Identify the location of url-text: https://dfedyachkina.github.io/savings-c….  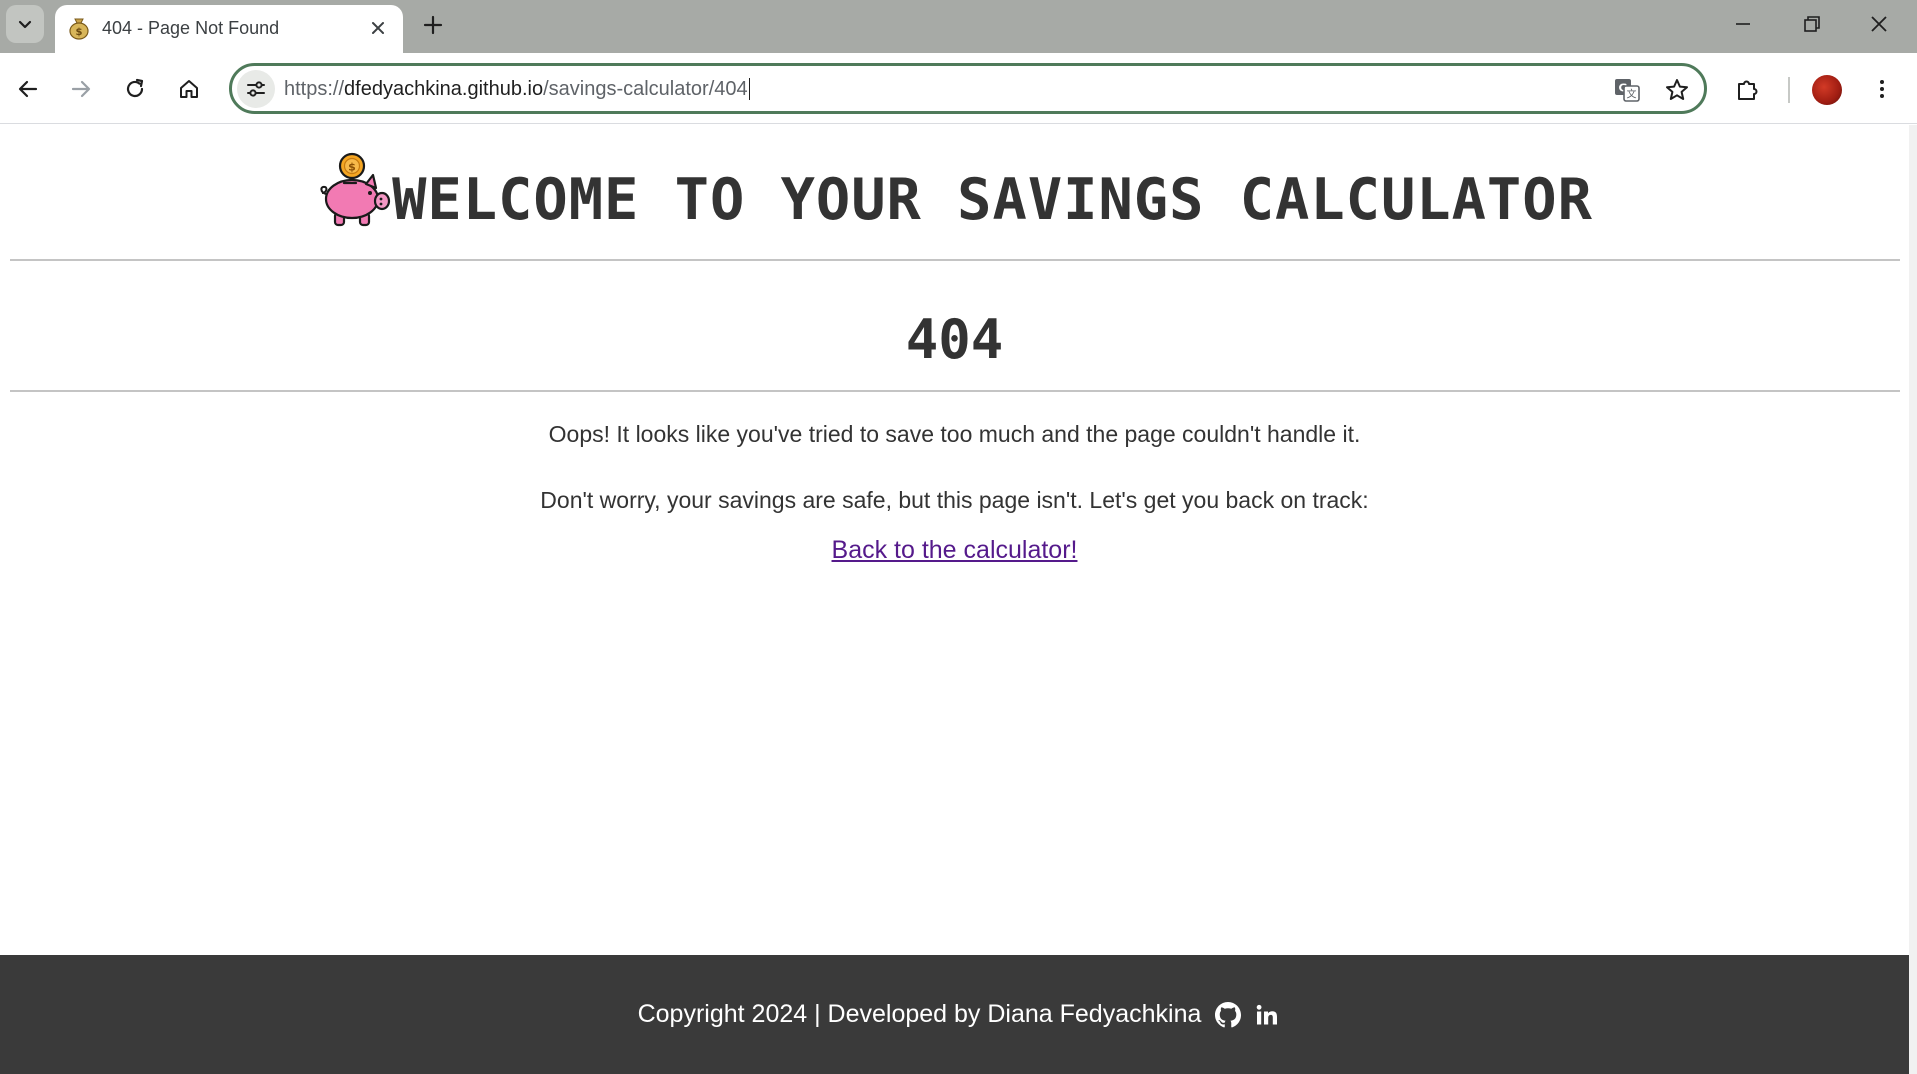
(517, 89).